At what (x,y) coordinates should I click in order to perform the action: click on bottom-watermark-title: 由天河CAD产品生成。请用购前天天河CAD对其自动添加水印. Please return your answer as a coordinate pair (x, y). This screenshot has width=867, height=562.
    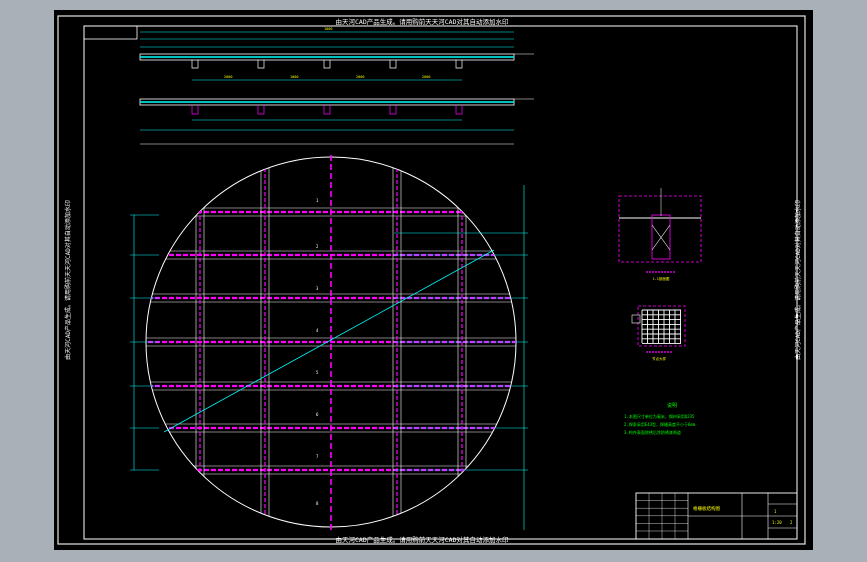
    Looking at the image, I should click on (422, 539).